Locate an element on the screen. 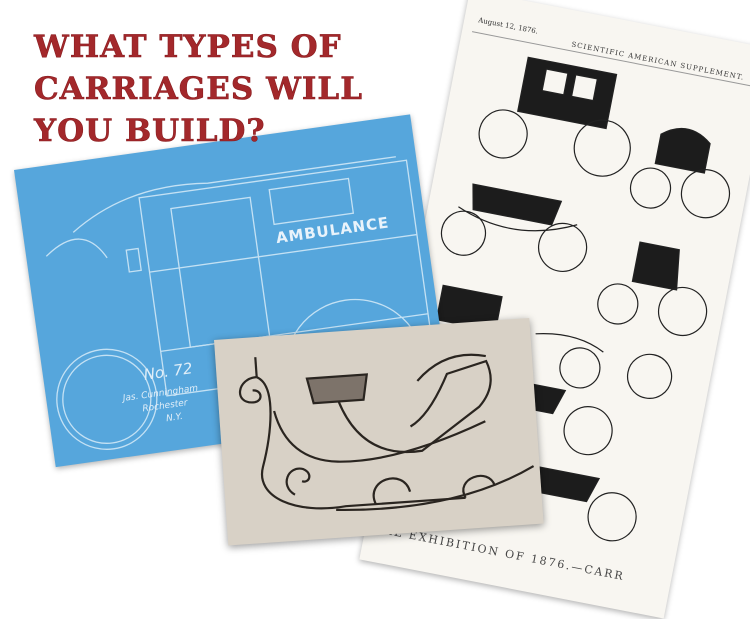 The height and width of the screenshot is (619, 750). magazine-date: August 12, 1876. is located at coordinates (508, 26).